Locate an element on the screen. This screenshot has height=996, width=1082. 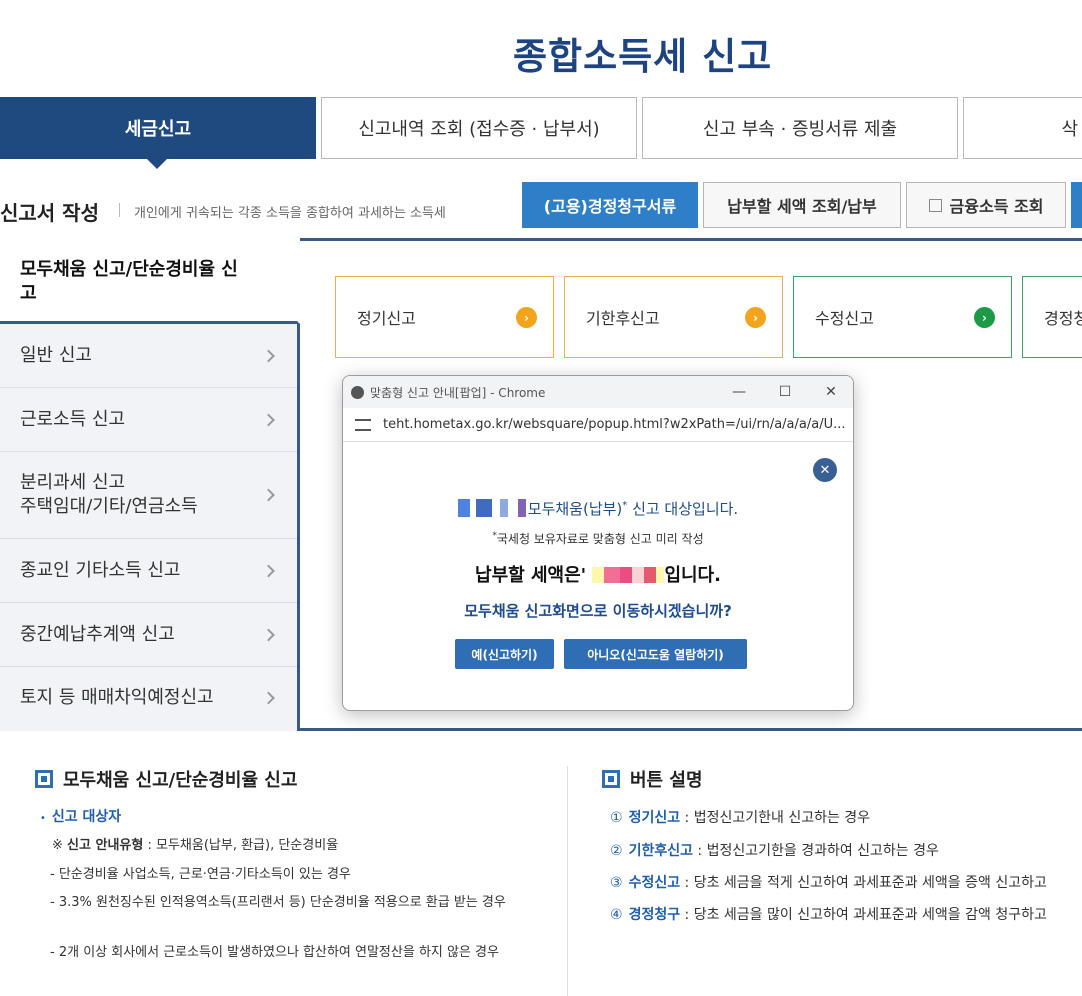
info-right-heading: 버튼 설명 is located at coordinates (652, 779).